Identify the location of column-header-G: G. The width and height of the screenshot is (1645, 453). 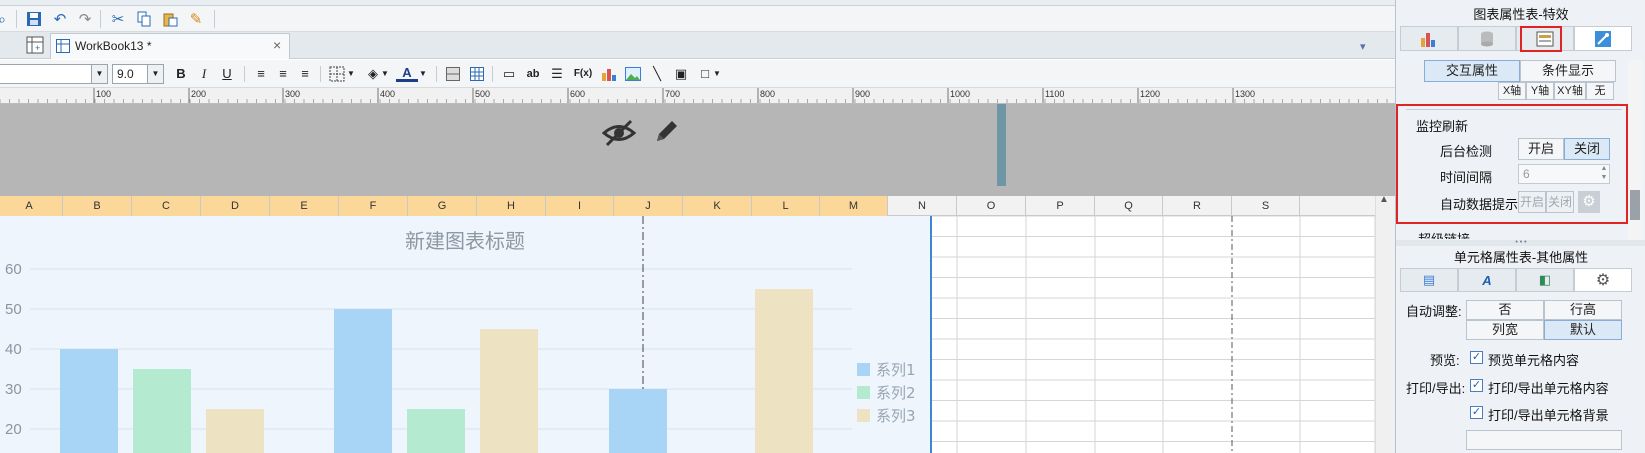
(442, 206).